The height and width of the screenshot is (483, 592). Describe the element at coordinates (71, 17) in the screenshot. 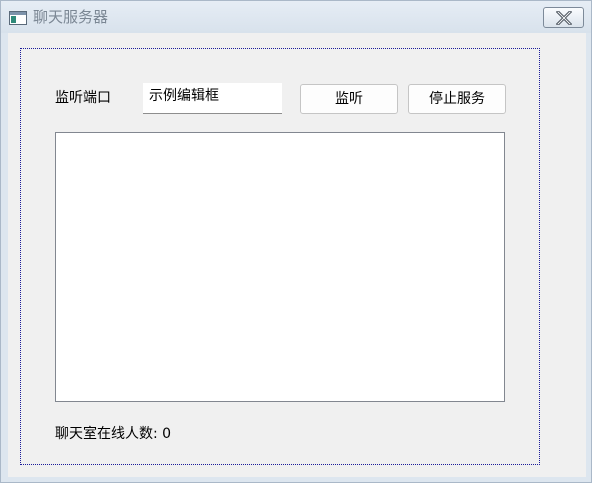

I see `window-title: 聊天服务器` at that location.